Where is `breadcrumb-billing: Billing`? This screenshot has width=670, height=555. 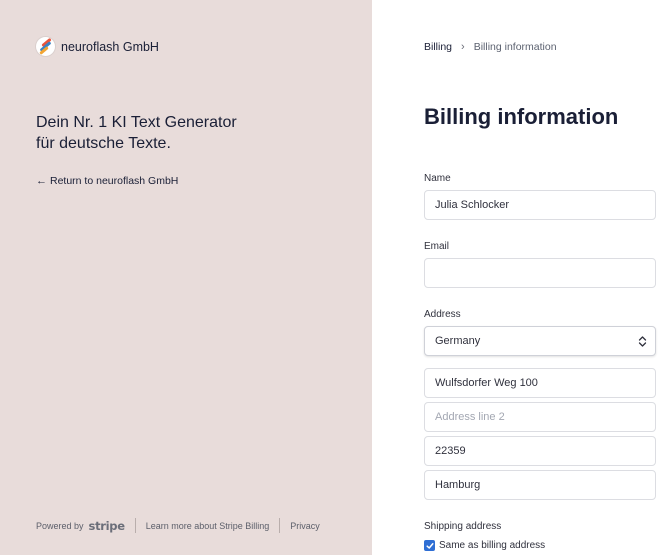 breadcrumb-billing: Billing is located at coordinates (438, 47).